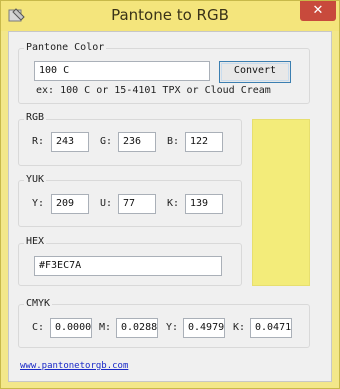  What do you see at coordinates (74, 366) in the screenshot?
I see `website-link: www.pantonetorgb.com` at bounding box center [74, 366].